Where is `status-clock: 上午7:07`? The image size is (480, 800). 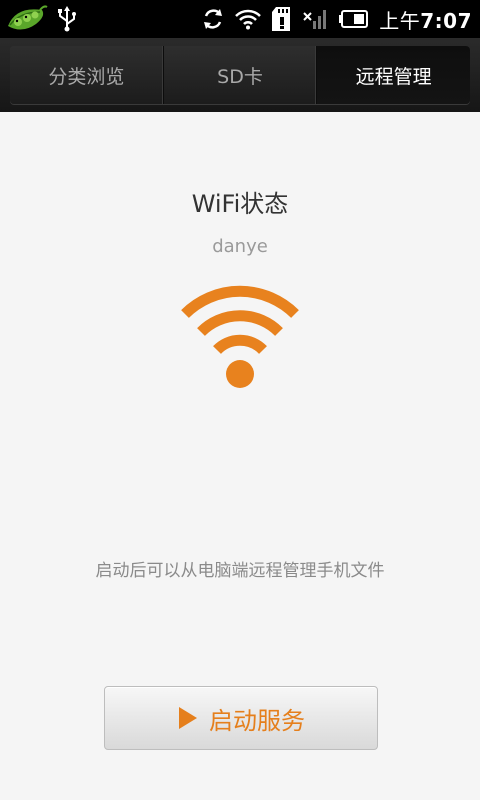 status-clock: 上午7:07 is located at coordinates (425, 19).